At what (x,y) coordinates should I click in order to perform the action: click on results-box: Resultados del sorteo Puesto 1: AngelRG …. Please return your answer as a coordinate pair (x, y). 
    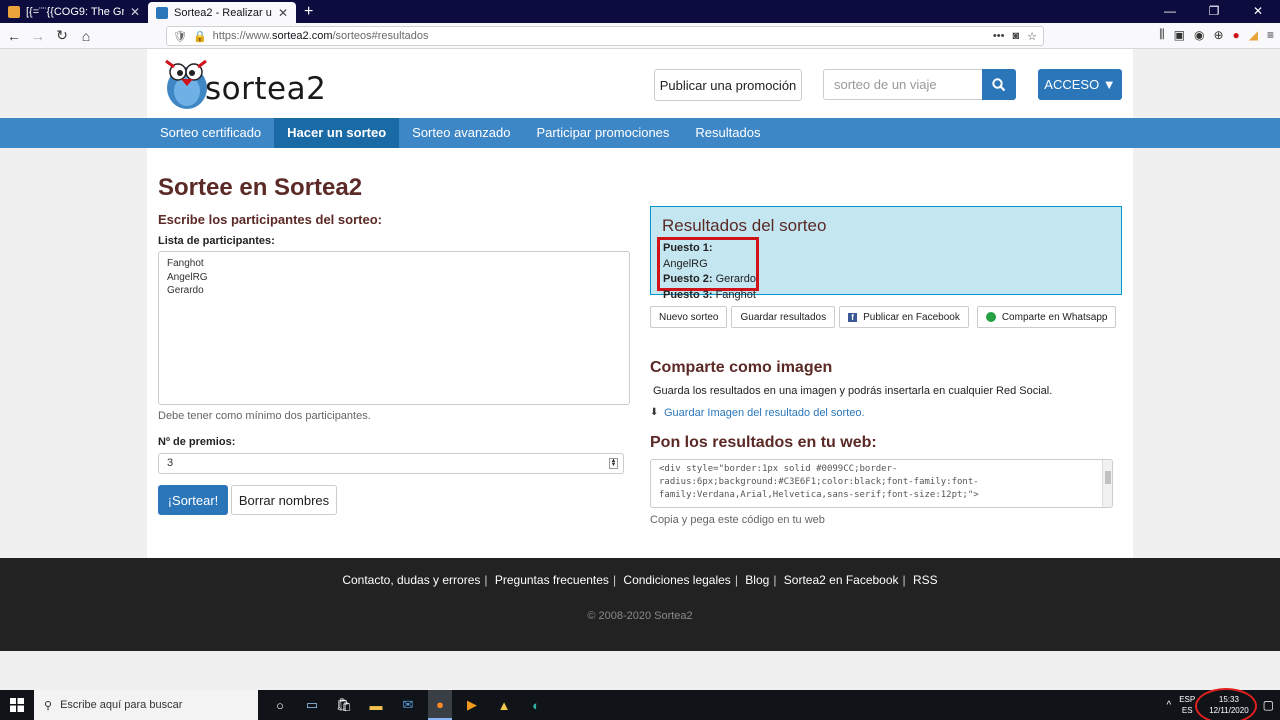
    Looking at the image, I should click on (886, 253).